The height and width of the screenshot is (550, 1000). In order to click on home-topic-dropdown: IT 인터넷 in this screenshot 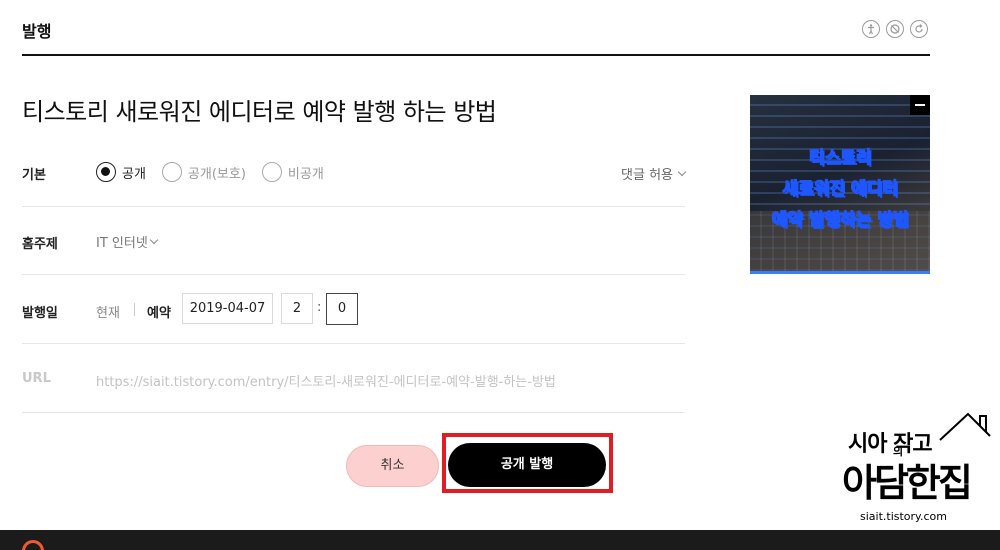, I will do `click(127, 241)`.